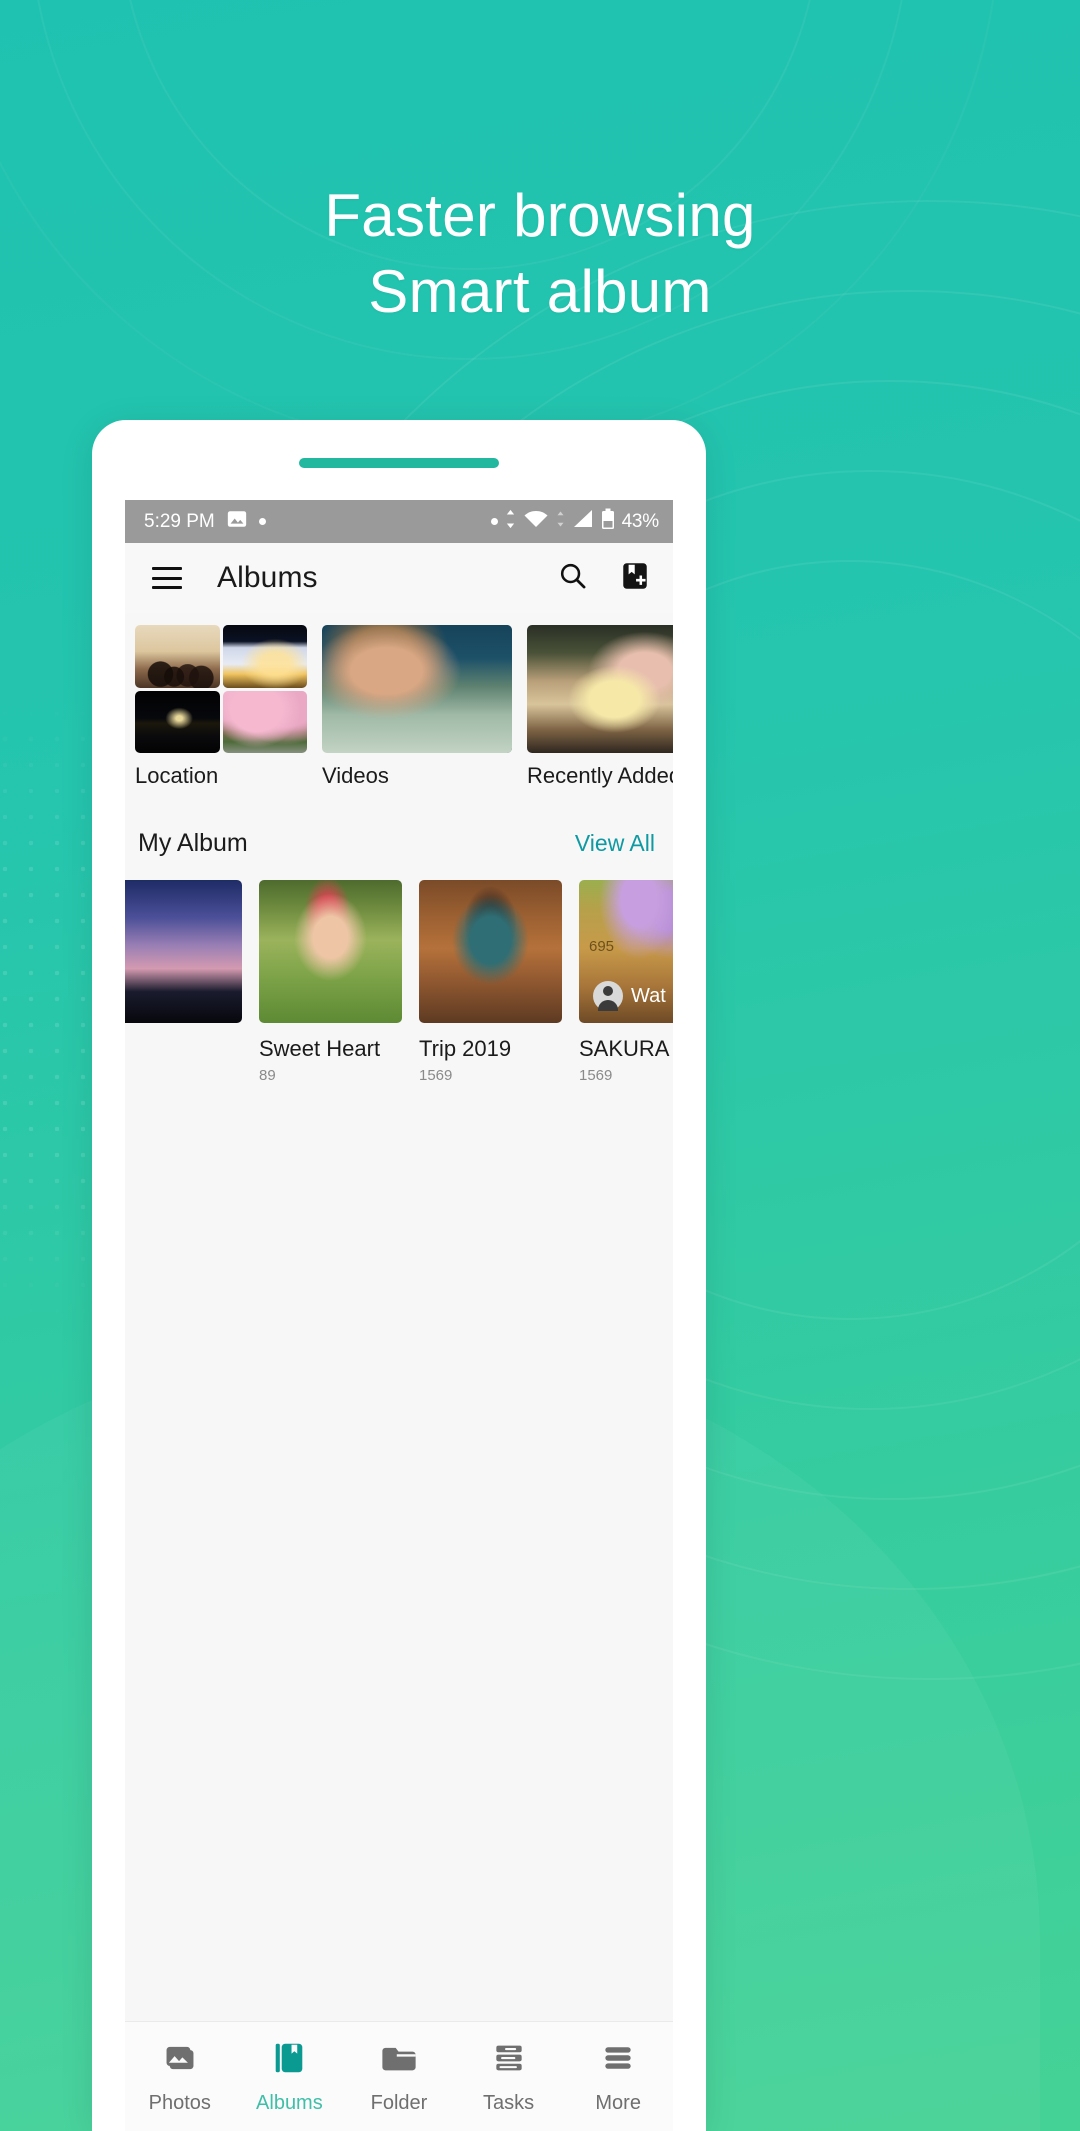 Image resolution: width=1080 pixels, height=2131 pixels. Describe the element at coordinates (540, 254) in the screenshot. I see `promo-headline: Faster browsing Smart album` at that location.